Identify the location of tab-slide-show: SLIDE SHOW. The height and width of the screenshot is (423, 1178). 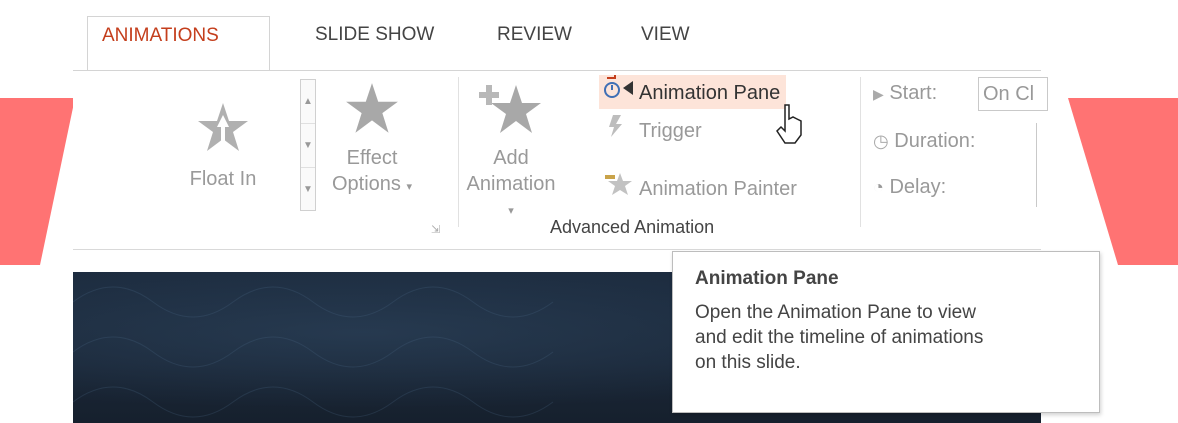
(374, 43).